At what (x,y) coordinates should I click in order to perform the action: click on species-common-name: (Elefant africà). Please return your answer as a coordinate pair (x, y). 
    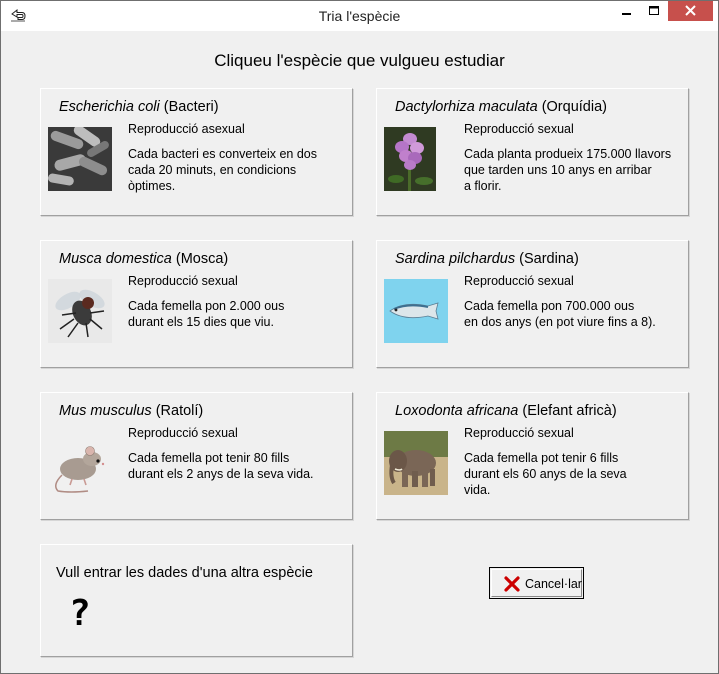
    Looking at the image, I should click on (569, 411).